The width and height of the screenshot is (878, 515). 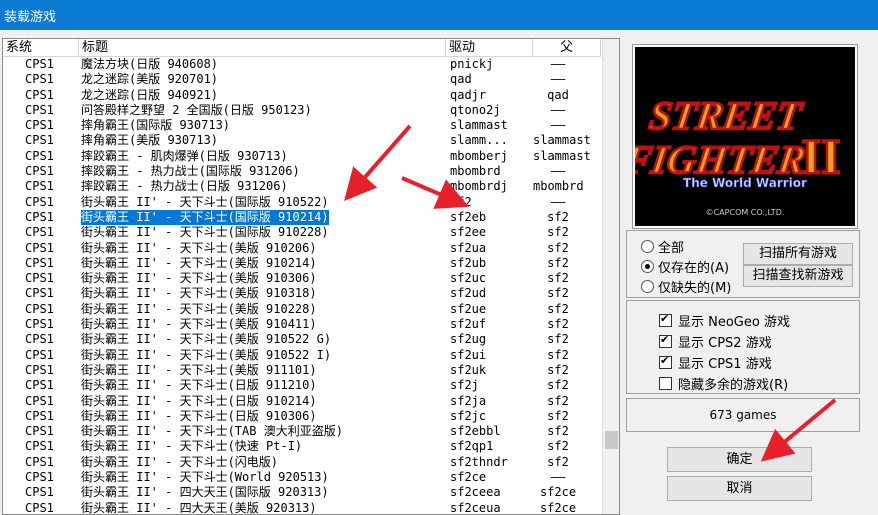 I want to click on table-row: CPS1 街头霸王 II' - 天下斗士(美版 910206) sf2ua sf2, so click(x=302, y=248).